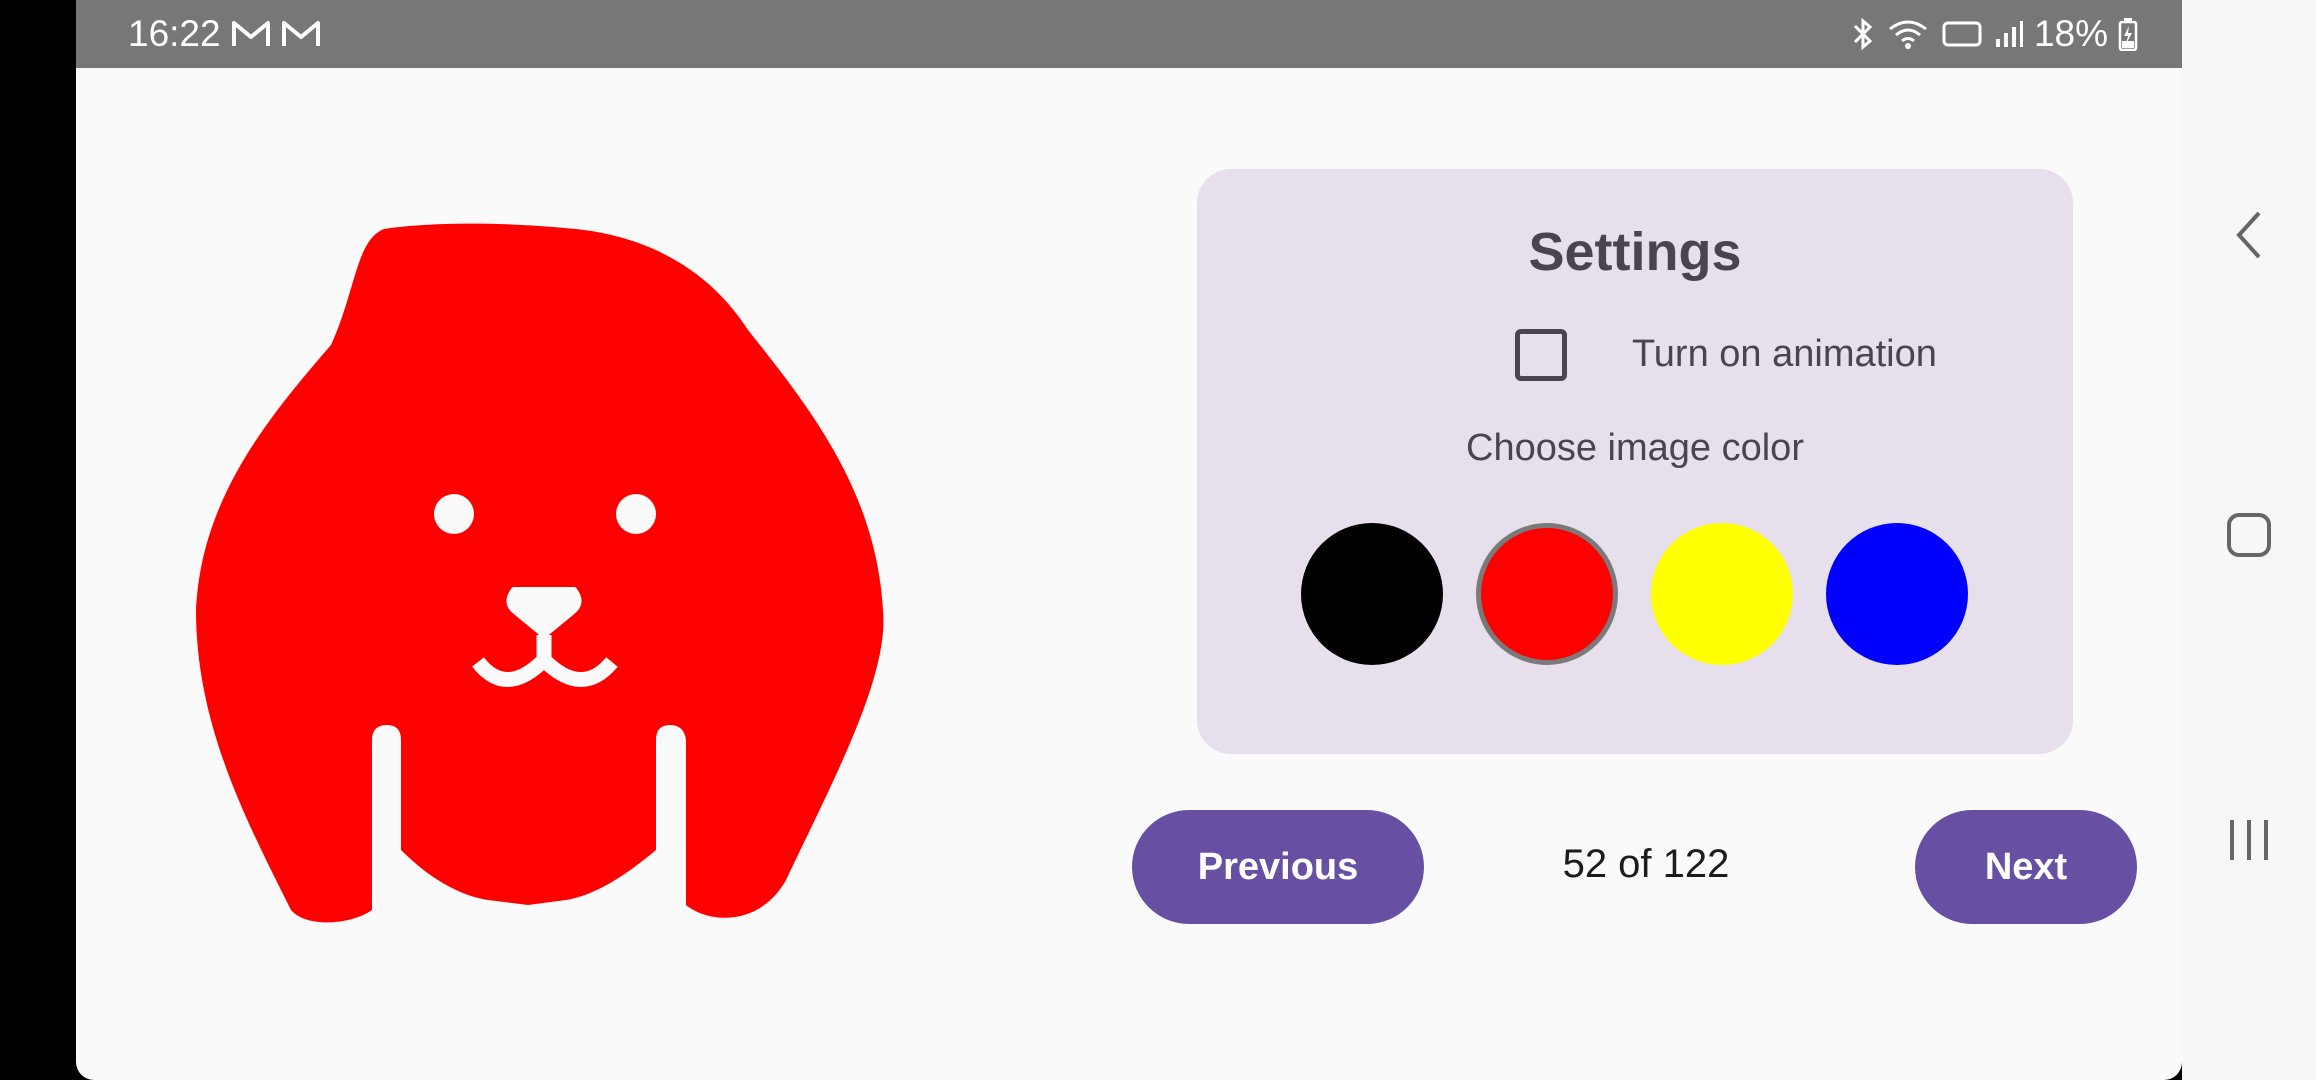  I want to click on settings-title: Settings, so click(1635, 252).